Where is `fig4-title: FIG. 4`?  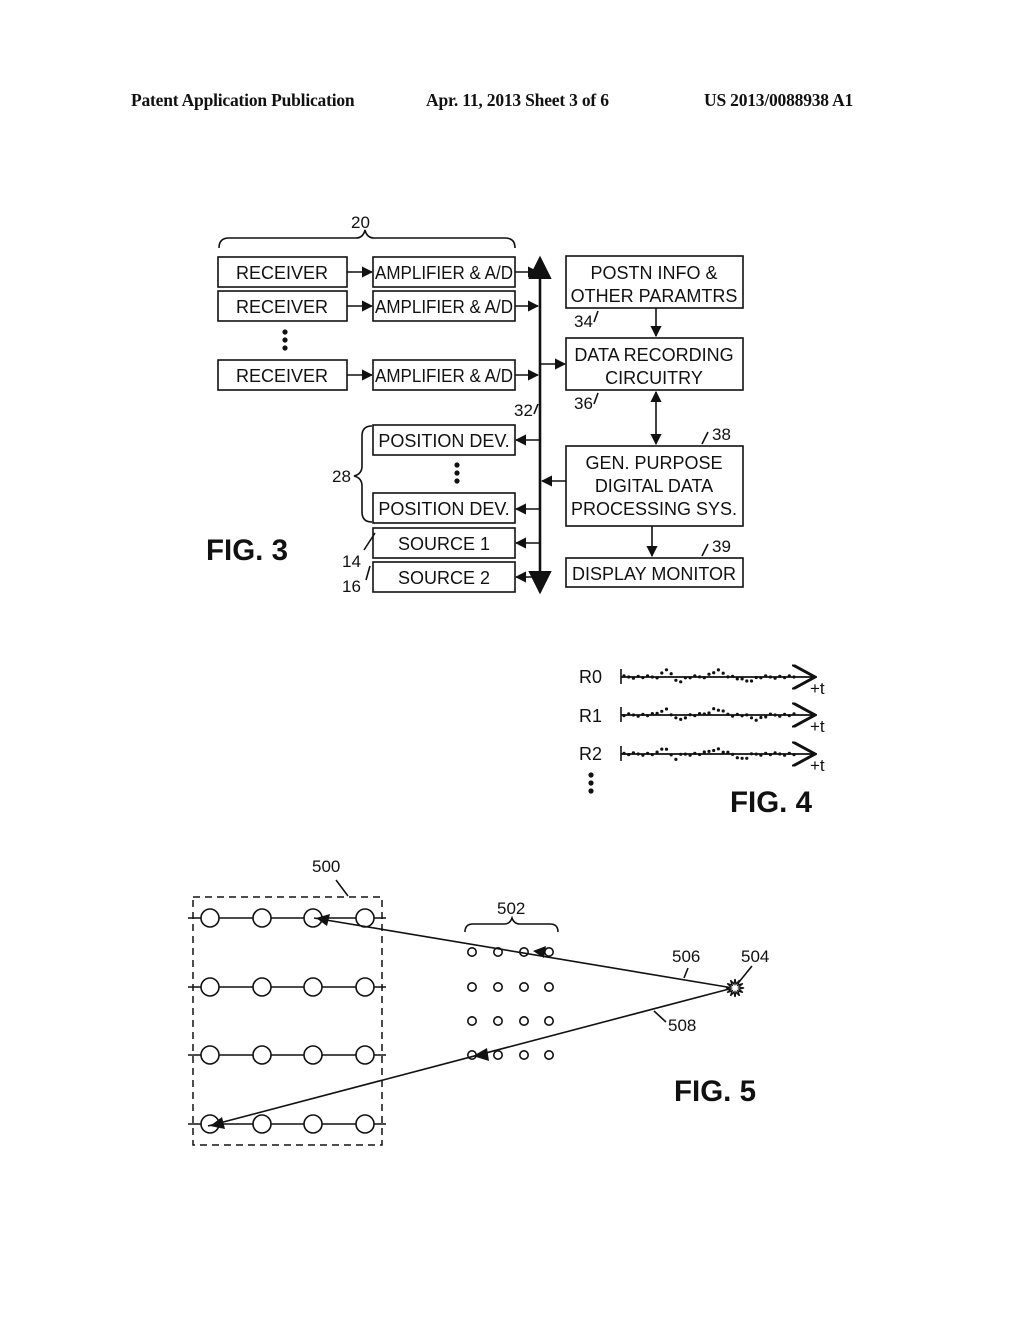 fig4-title: FIG. 4 is located at coordinates (771, 802).